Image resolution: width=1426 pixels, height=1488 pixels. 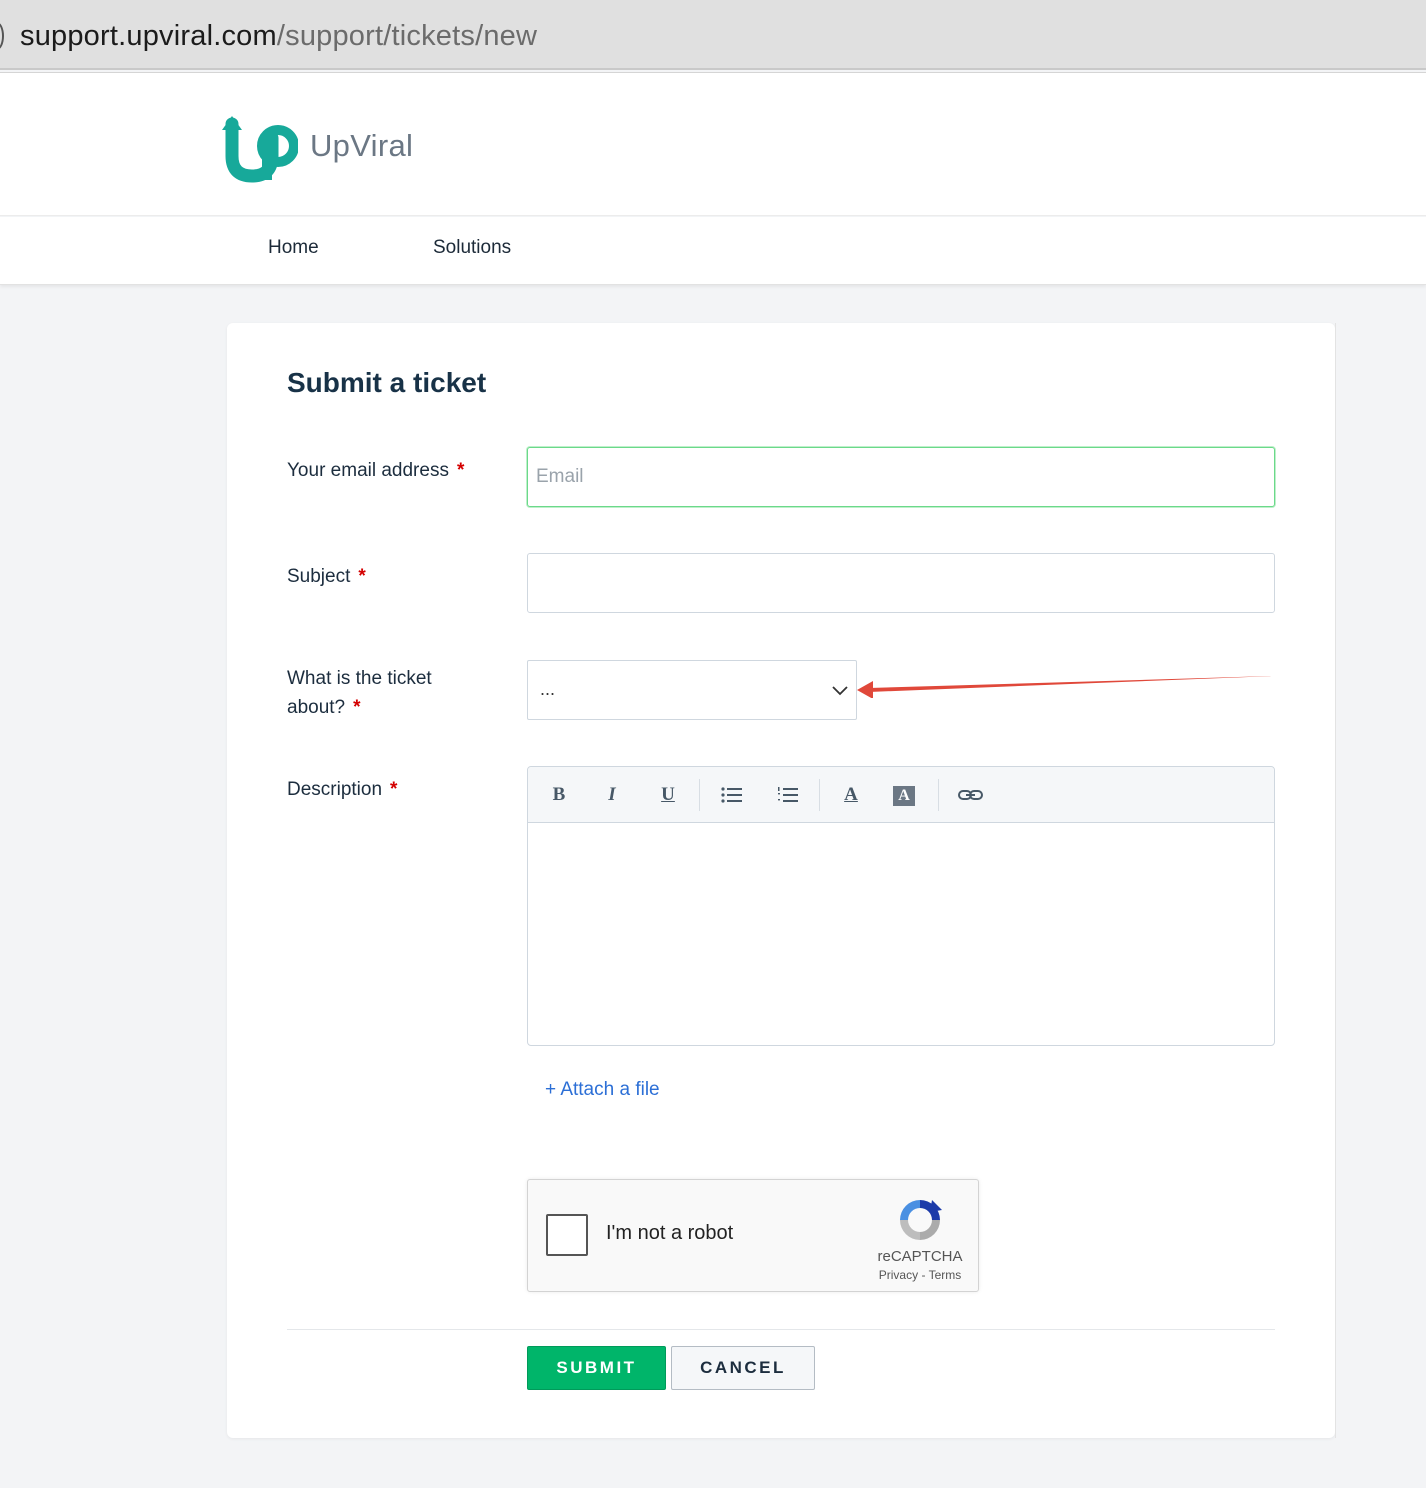 I want to click on cancel-button: CANCEL, so click(x=743, y=1368).